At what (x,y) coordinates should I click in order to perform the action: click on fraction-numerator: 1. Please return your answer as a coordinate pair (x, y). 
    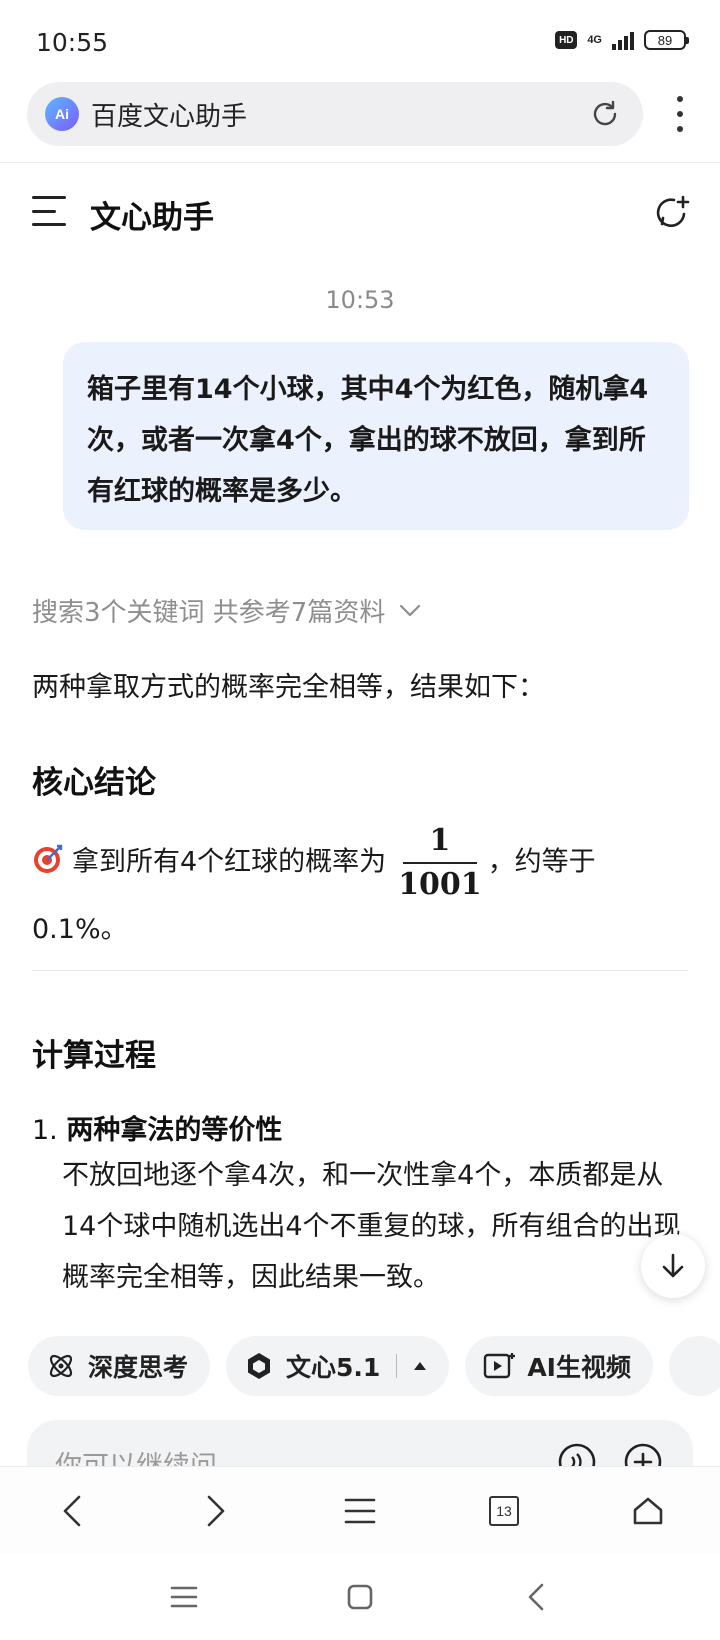
    Looking at the image, I should click on (440, 840).